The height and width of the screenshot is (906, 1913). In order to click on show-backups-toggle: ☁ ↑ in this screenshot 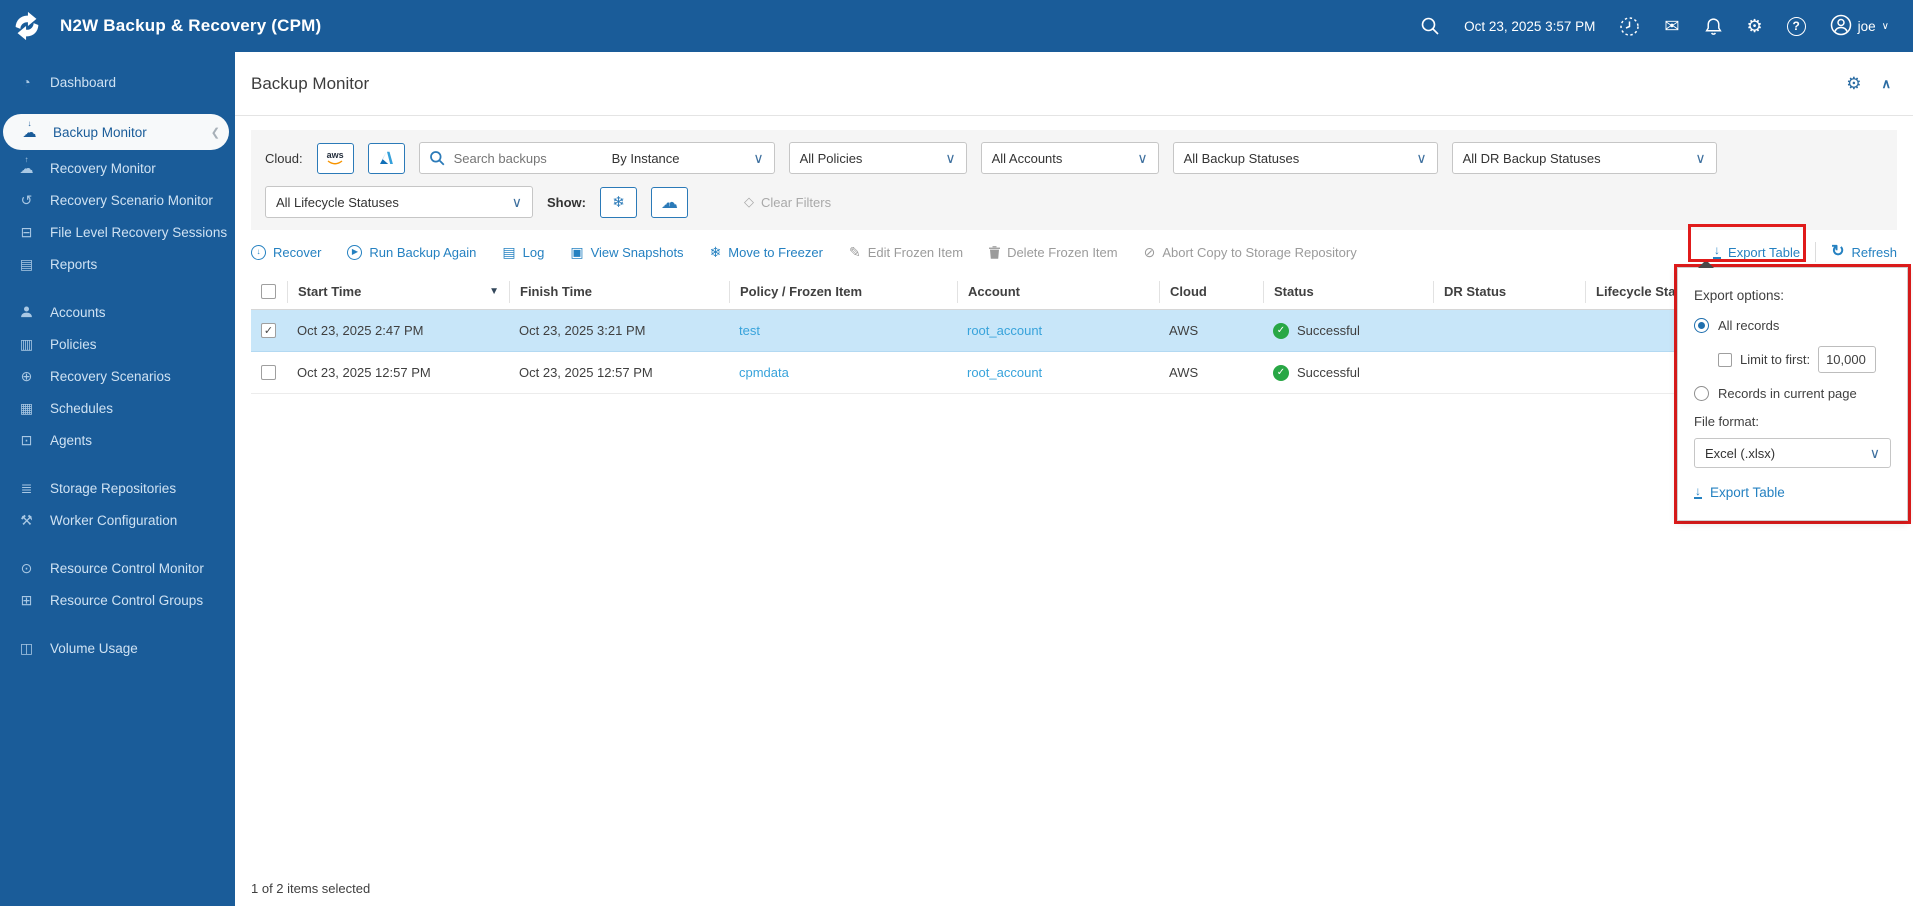, I will do `click(669, 202)`.